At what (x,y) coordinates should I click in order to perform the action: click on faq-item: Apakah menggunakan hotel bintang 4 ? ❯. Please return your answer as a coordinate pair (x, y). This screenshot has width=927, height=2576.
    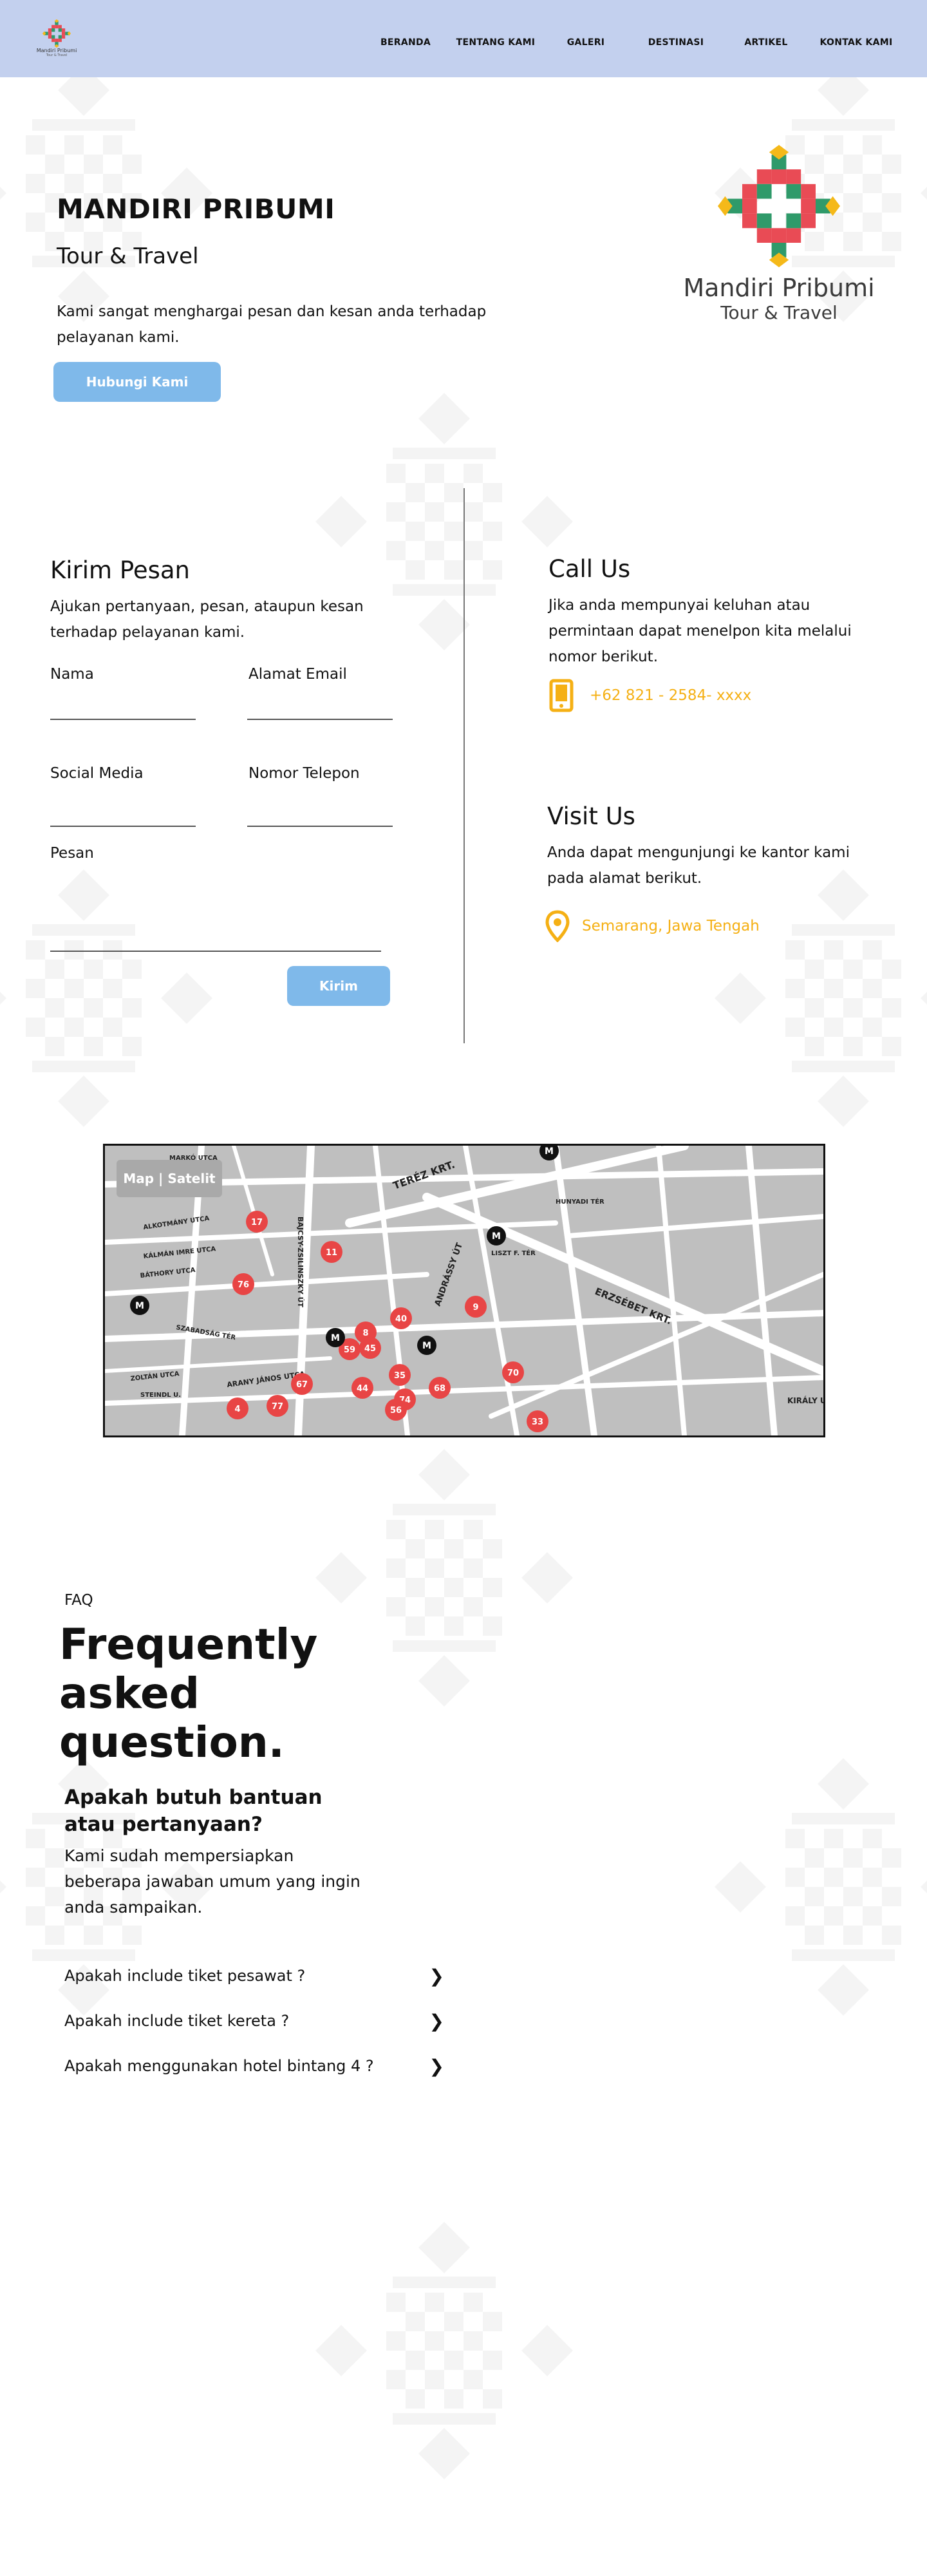
    Looking at the image, I should click on (254, 2066).